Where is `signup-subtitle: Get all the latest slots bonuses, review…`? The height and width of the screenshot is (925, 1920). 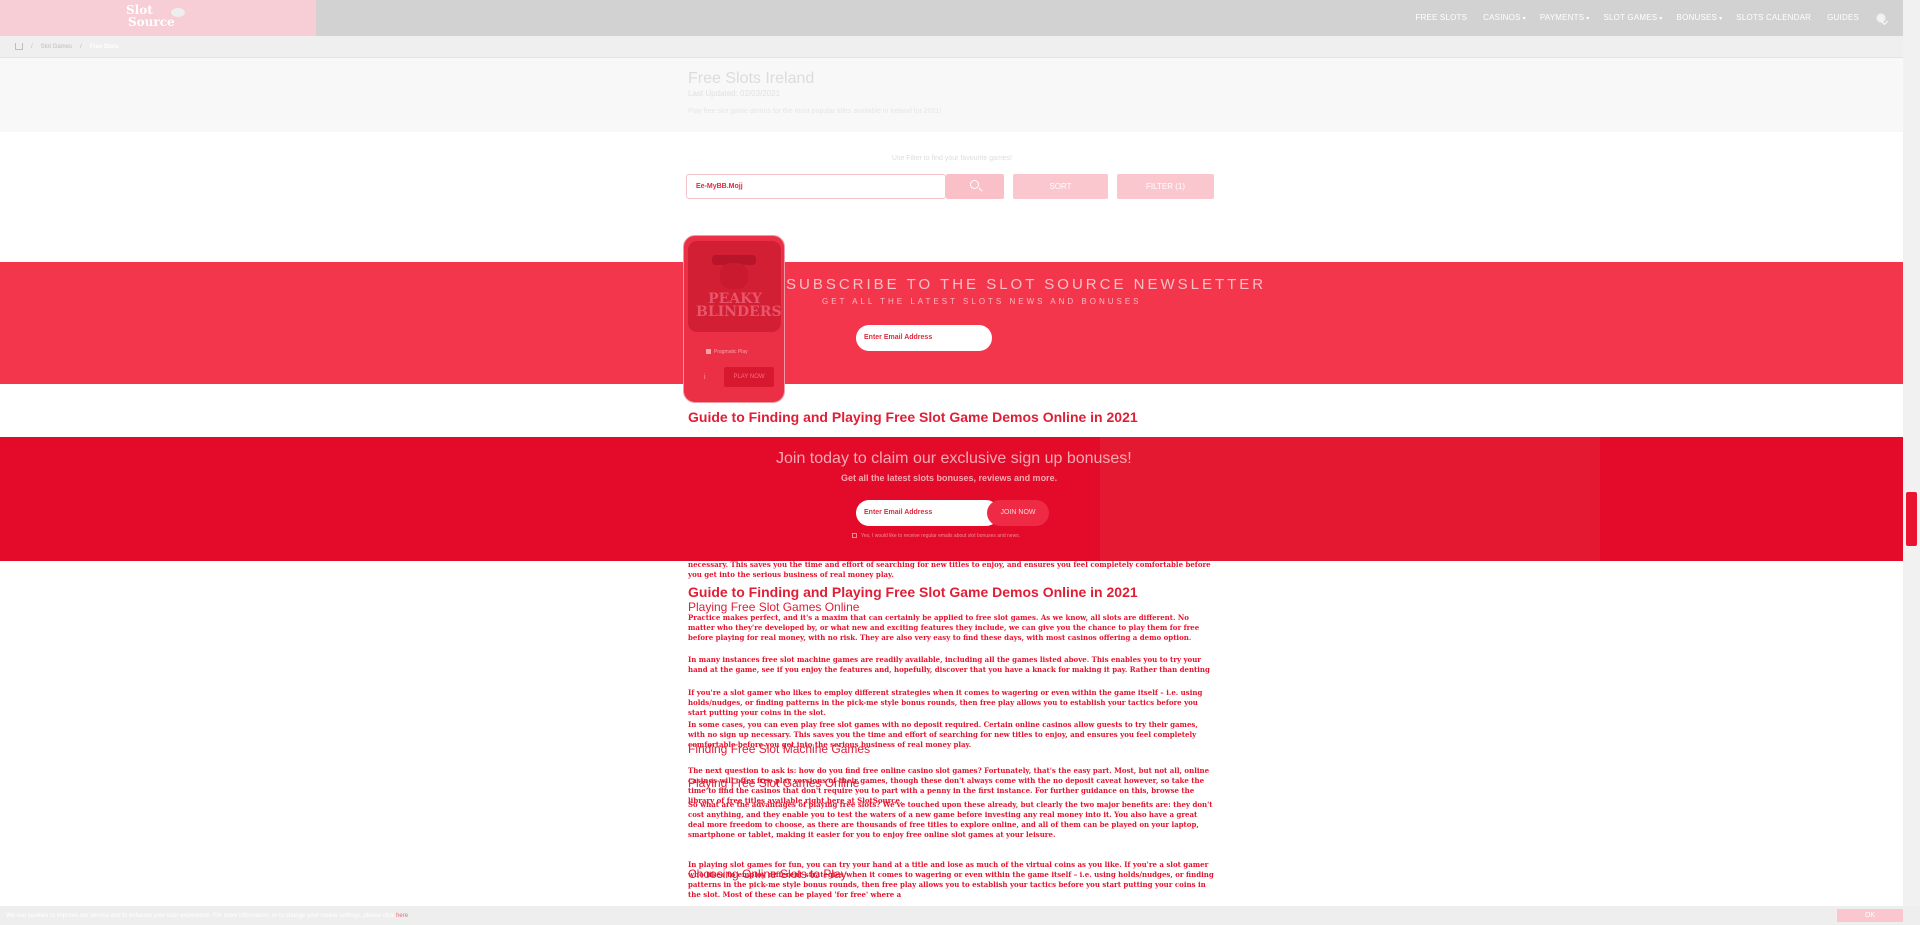 signup-subtitle: Get all the latest slots bonuses, review… is located at coordinates (949, 478).